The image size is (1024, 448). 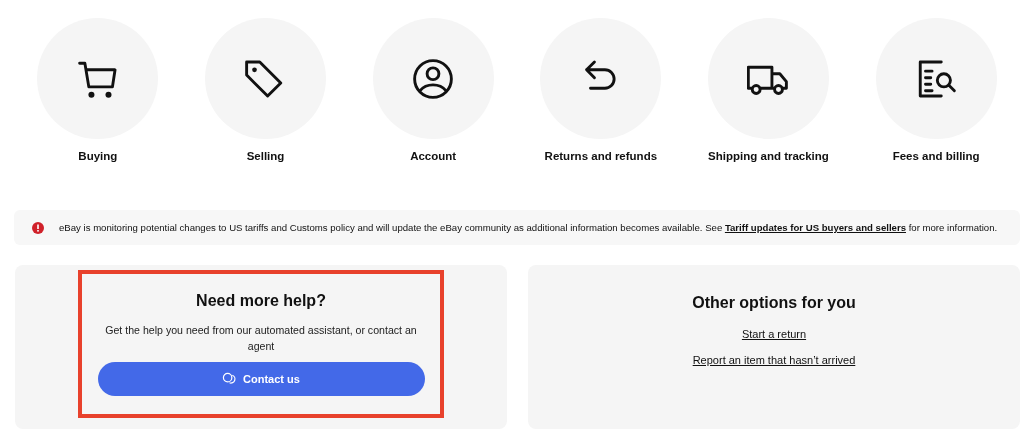 What do you see at coordinates (774, 303) in the screenshot?
I see `card-title: Other options for you` at bounding box center [774, 303].